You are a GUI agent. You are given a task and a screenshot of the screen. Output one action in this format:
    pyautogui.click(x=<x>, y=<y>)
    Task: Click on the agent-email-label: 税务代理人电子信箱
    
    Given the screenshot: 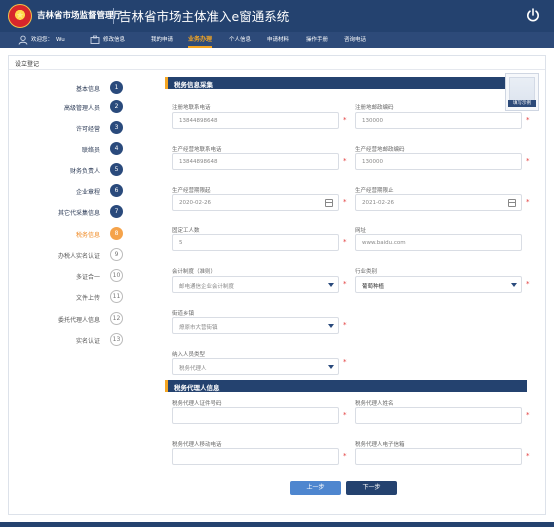 What is the action you would take?
    pyautogui.click(x=380, y=445)
    